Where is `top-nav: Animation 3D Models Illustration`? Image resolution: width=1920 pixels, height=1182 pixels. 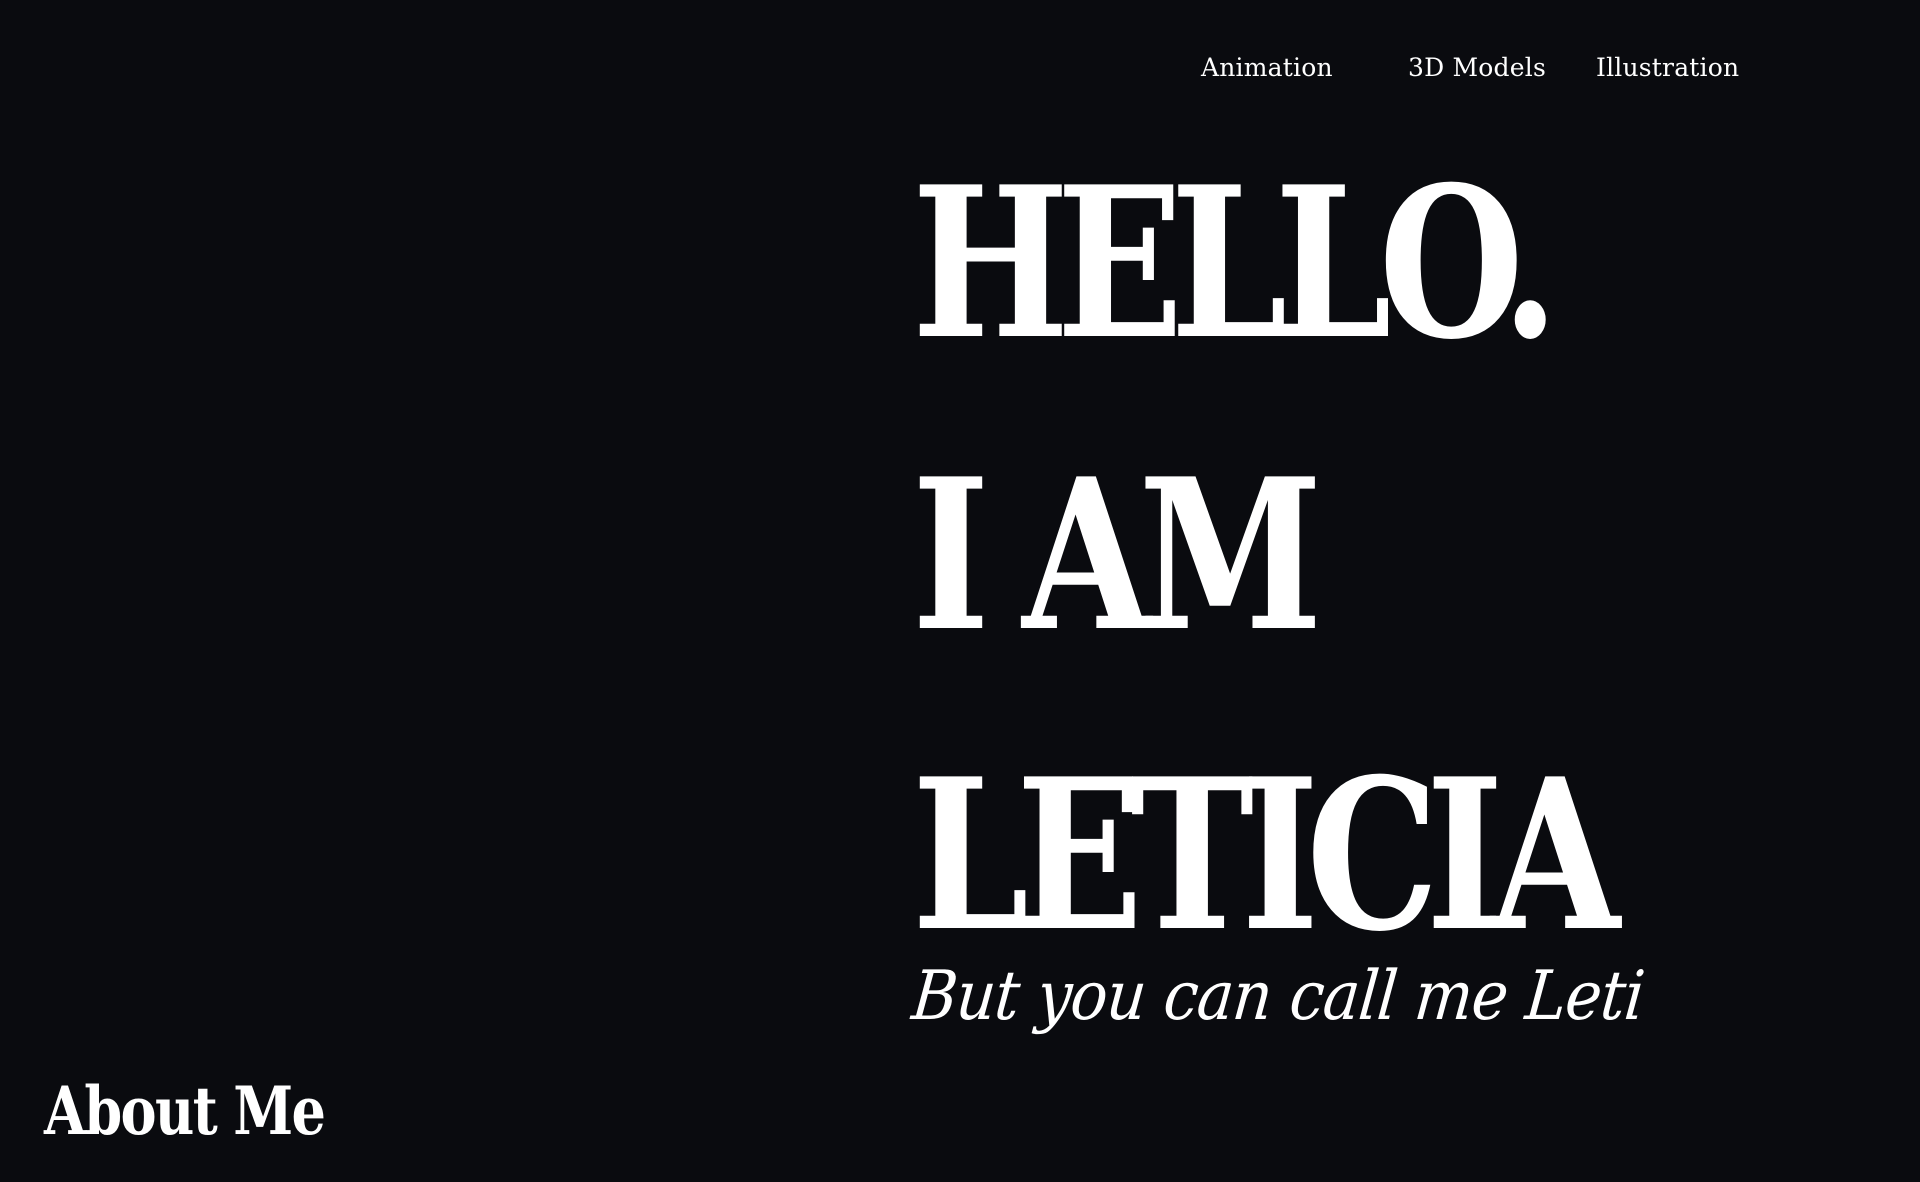 top-nav: Animation 3D Models Illustration is located at coordinates (960, 68).